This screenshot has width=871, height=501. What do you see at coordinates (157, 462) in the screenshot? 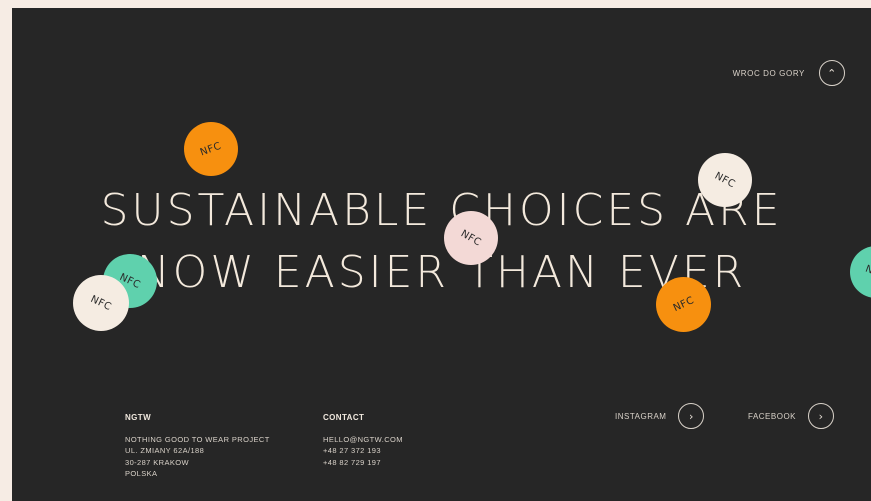
I see `address-line: 30-287 KRAKOW` at bounding box center [157, 462].